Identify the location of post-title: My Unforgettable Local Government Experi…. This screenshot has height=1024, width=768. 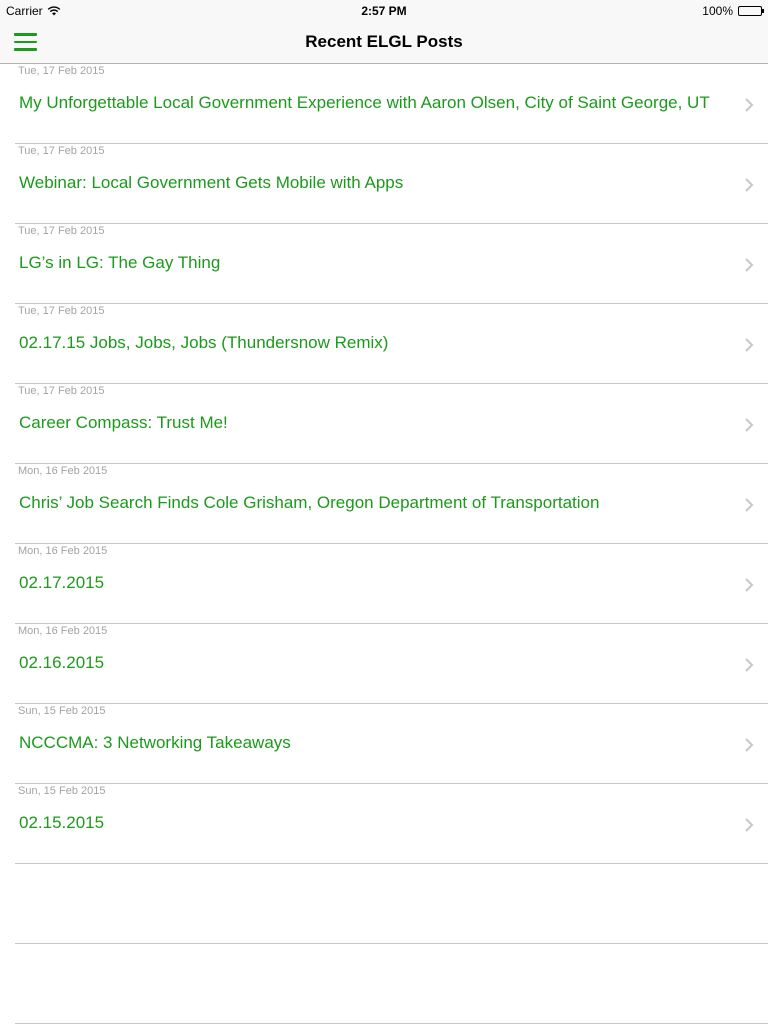
(364, 103).